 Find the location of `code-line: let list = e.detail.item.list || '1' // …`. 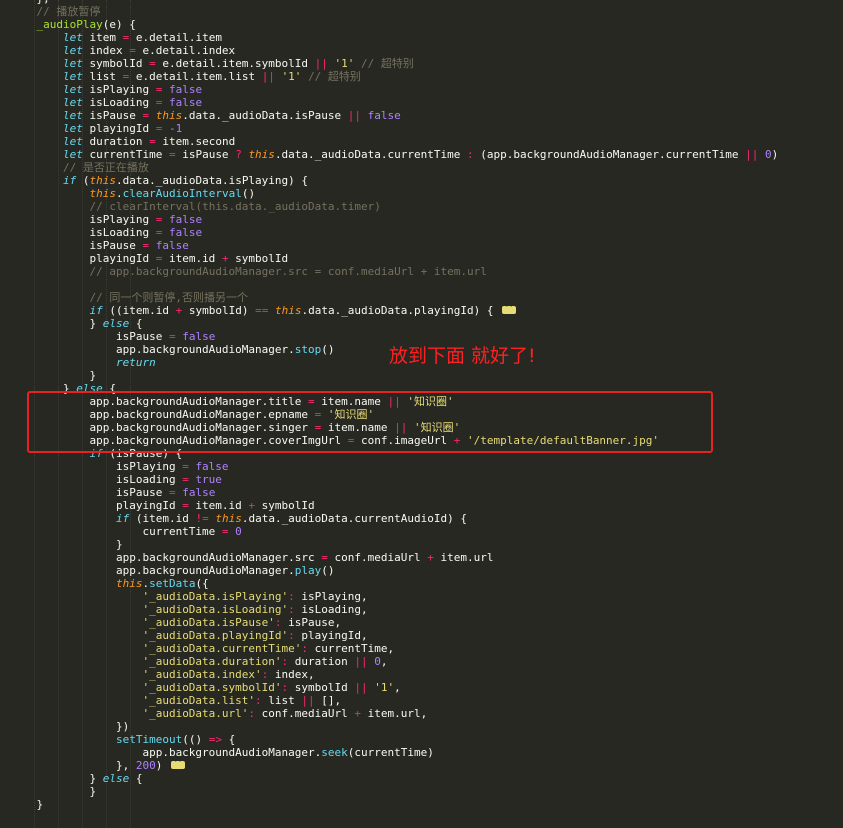

code-line: let list = e.detail.item.list || '1' // … is located at coordinates (211, 76).